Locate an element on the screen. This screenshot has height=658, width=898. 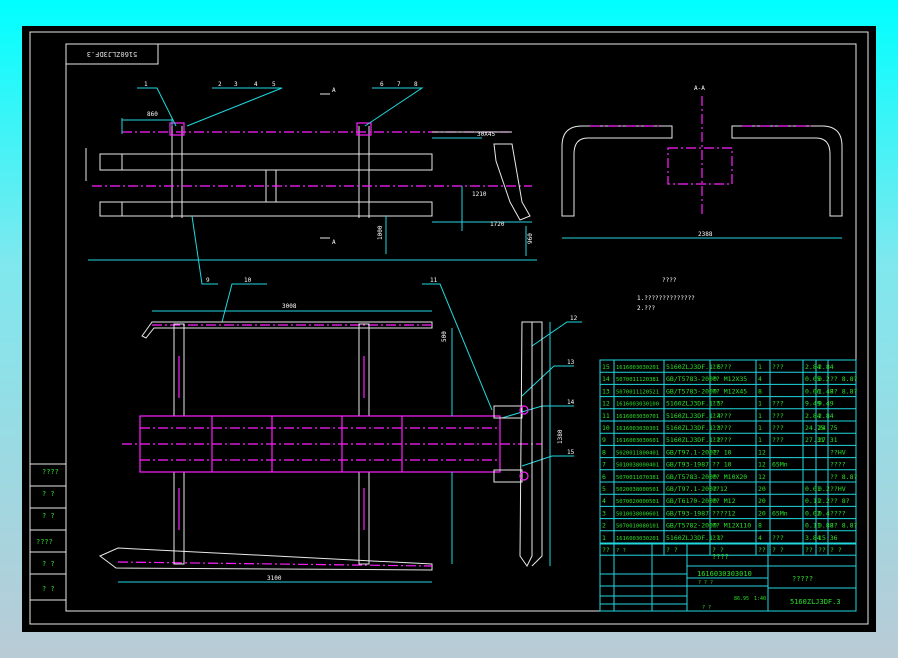
parts-row-cell: ????12 is located at coordinates (724, 513).